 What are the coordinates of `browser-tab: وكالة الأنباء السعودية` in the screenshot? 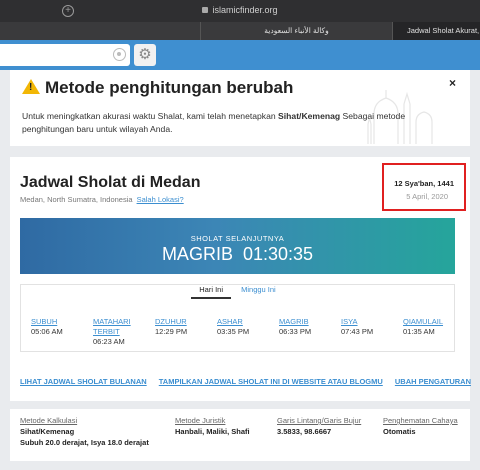 It's located at (296, 31).